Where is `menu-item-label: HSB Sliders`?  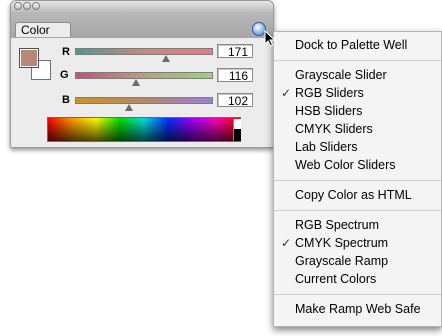 menu-item-label: HSB Sliders is located at coordinates (329, 111).